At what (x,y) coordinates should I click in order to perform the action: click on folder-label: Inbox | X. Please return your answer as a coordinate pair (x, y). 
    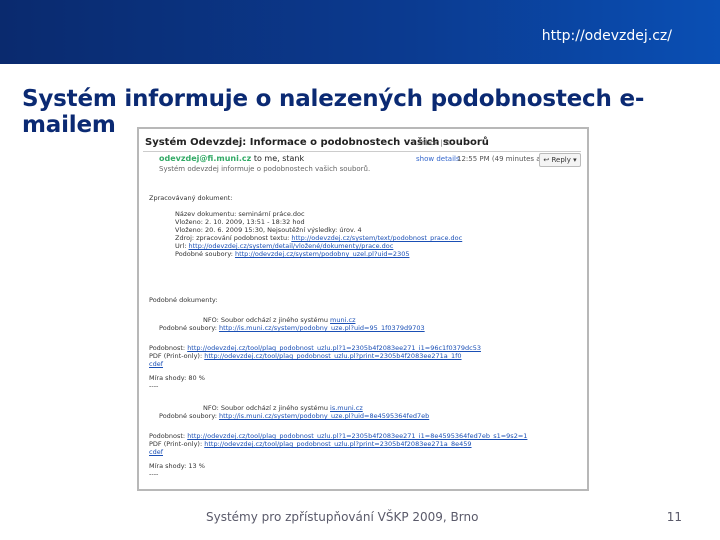
    Looking at the image, I should click on (434, 143).